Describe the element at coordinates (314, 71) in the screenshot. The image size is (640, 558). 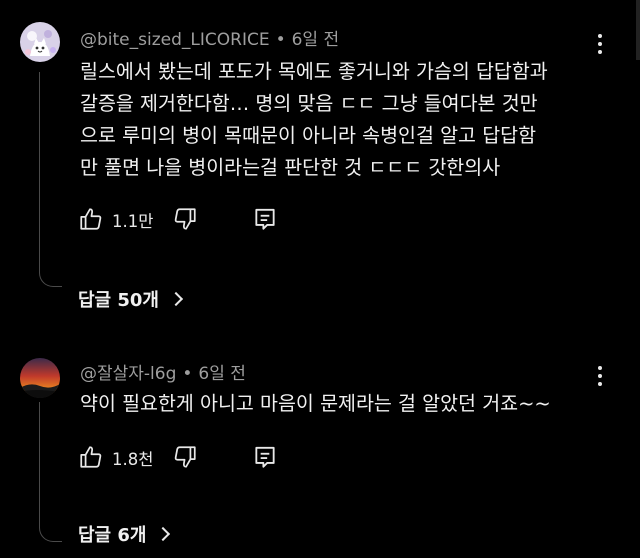
I see `comment-line: 릴스에서 봤는데 포도가 목에도 좋거니와 가슴의 답답함과` at that location.